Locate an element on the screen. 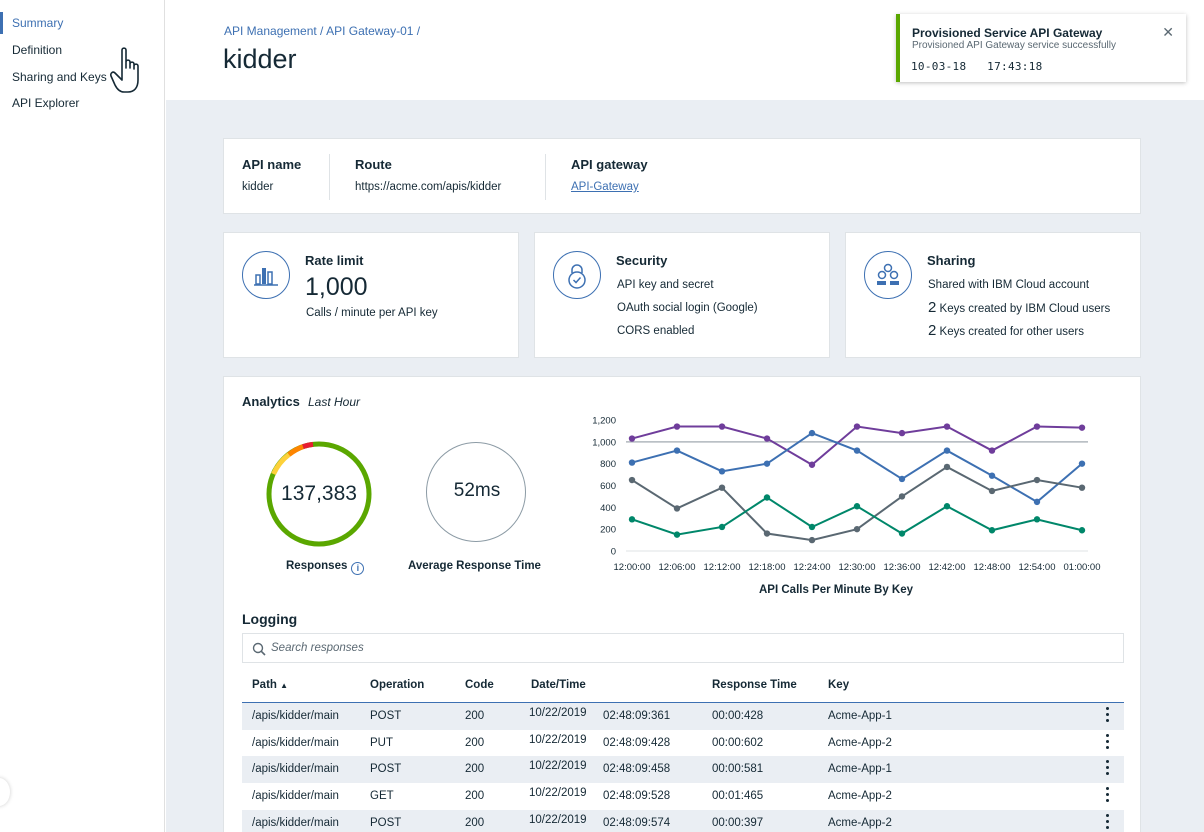 Image resolution: width=1204 pixels, height=832 pixels. search-input is located at coordinates (671, 648).